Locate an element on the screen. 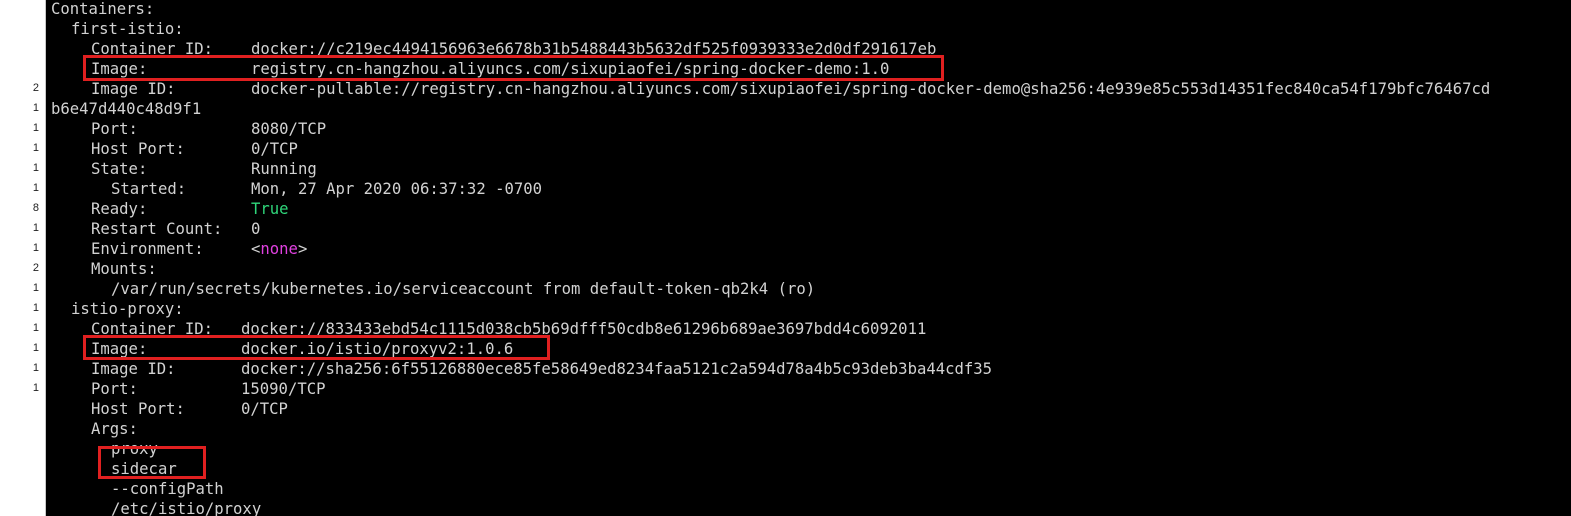 The image size is (1571, 516). highlight-box-sidecar-arg is located at coordinates (152, 462).